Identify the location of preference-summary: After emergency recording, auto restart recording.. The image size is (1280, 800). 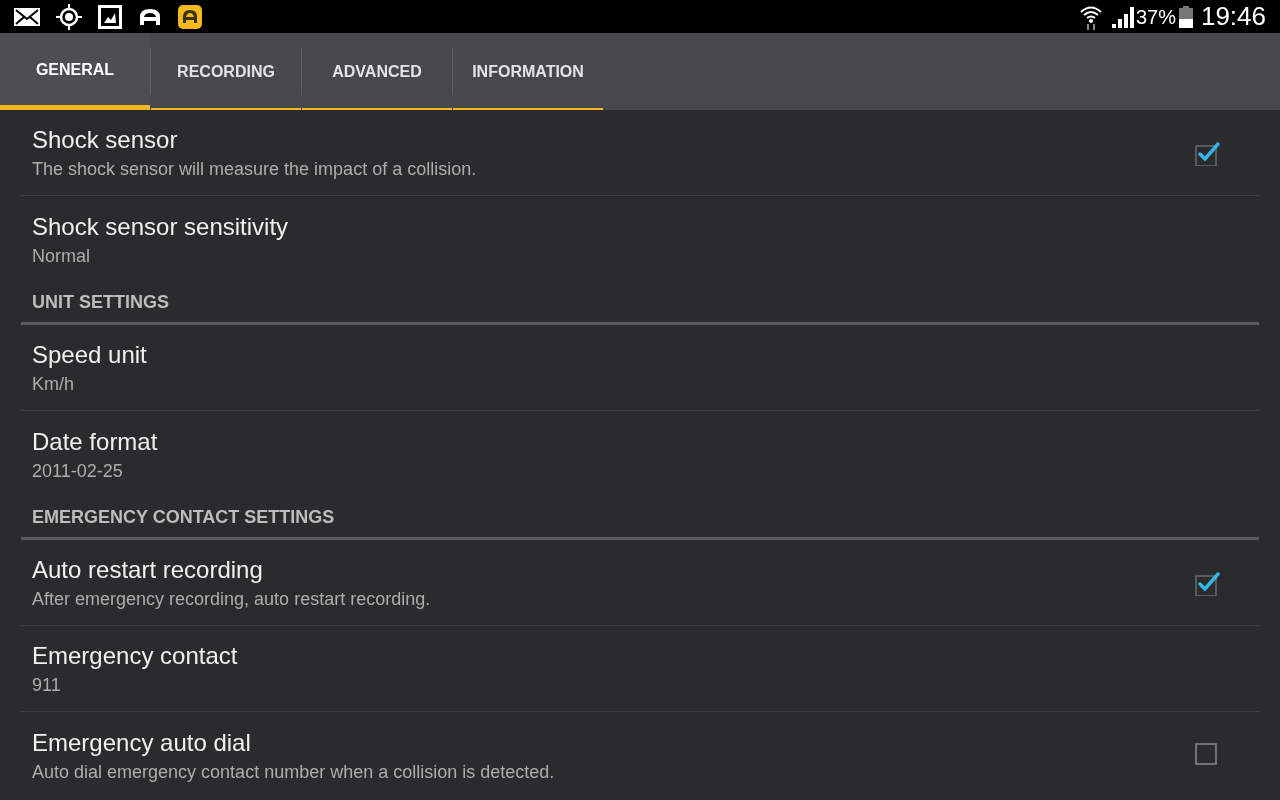
(232, 599).